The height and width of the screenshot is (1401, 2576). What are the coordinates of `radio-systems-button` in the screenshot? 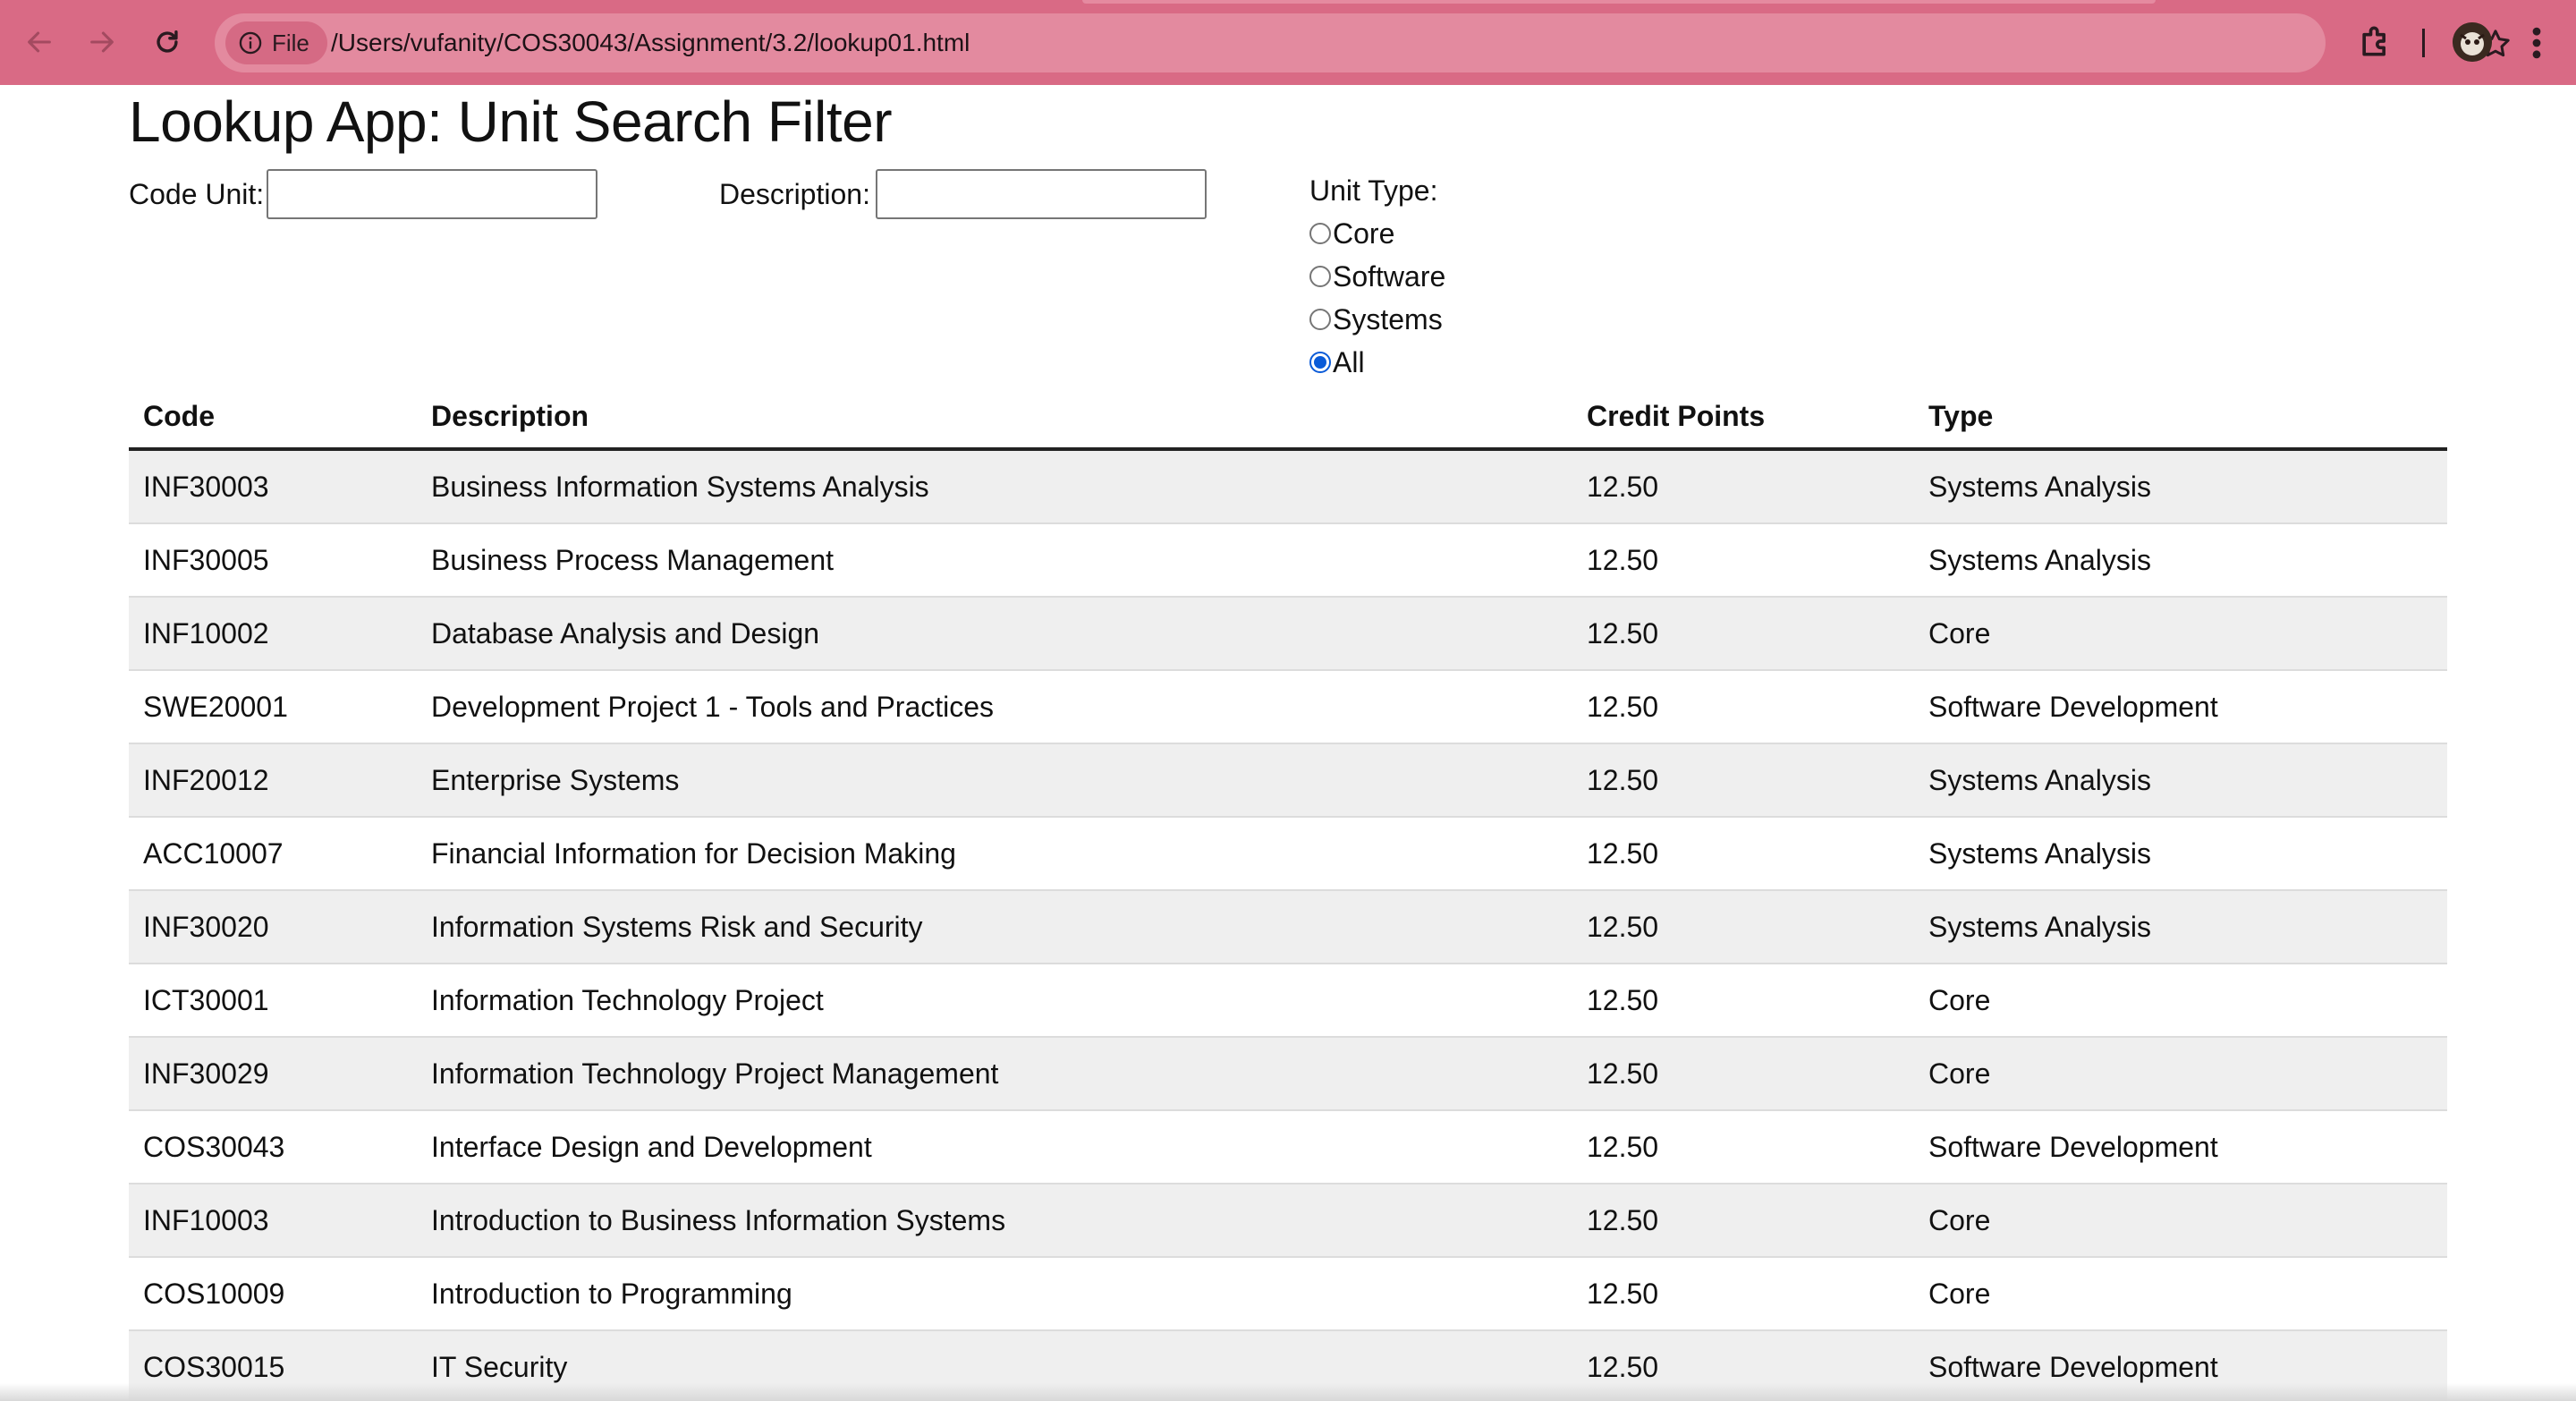 It's located at (1320, 319).